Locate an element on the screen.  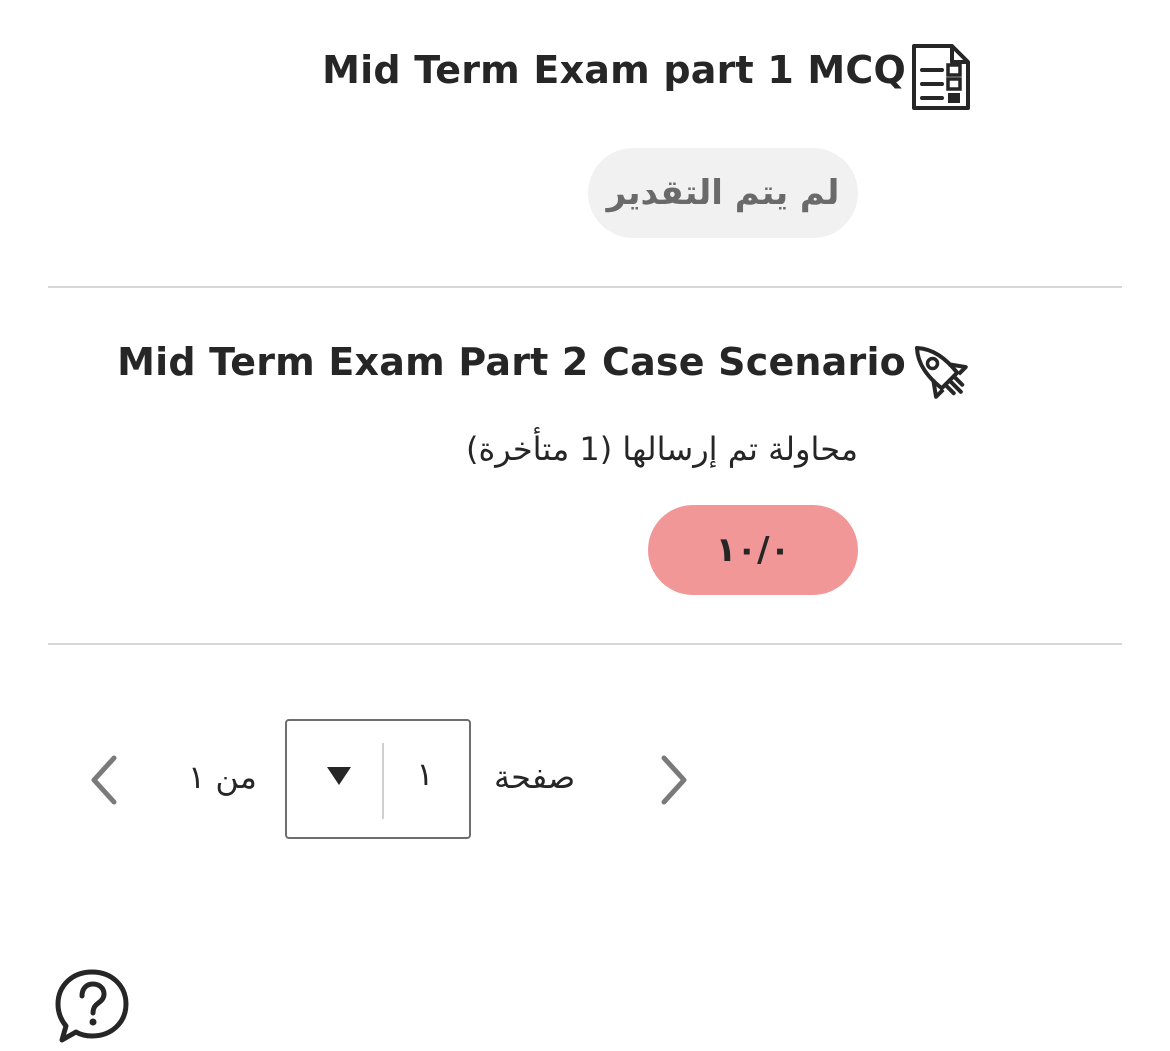
rocket-icon is located at coordinates (939, 372).